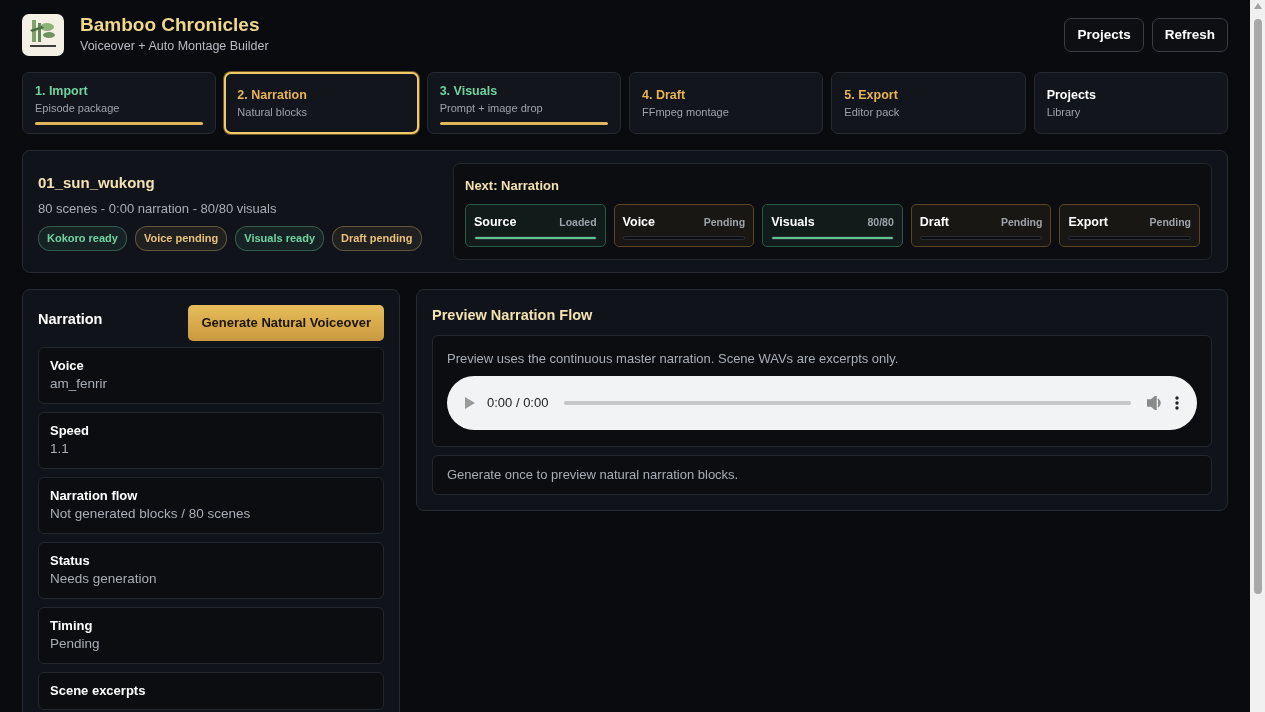 The image size is (1265, 712). Describe the element at coordinates (726, 103) in the screenshot. I see `step-tab: 4. Draft FFmpeg montage` at that location.